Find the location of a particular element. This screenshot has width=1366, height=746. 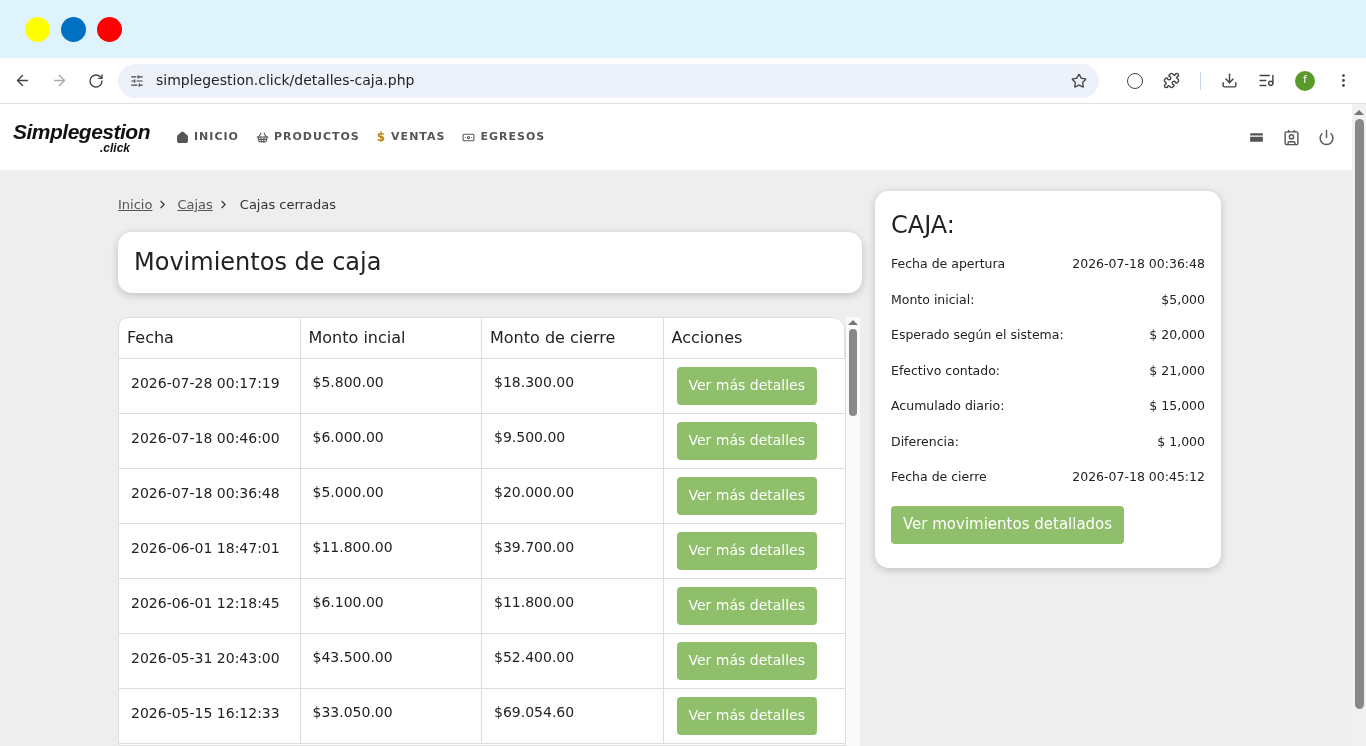

table-cell: $43.500.00 is located at coordinates (352, 656).